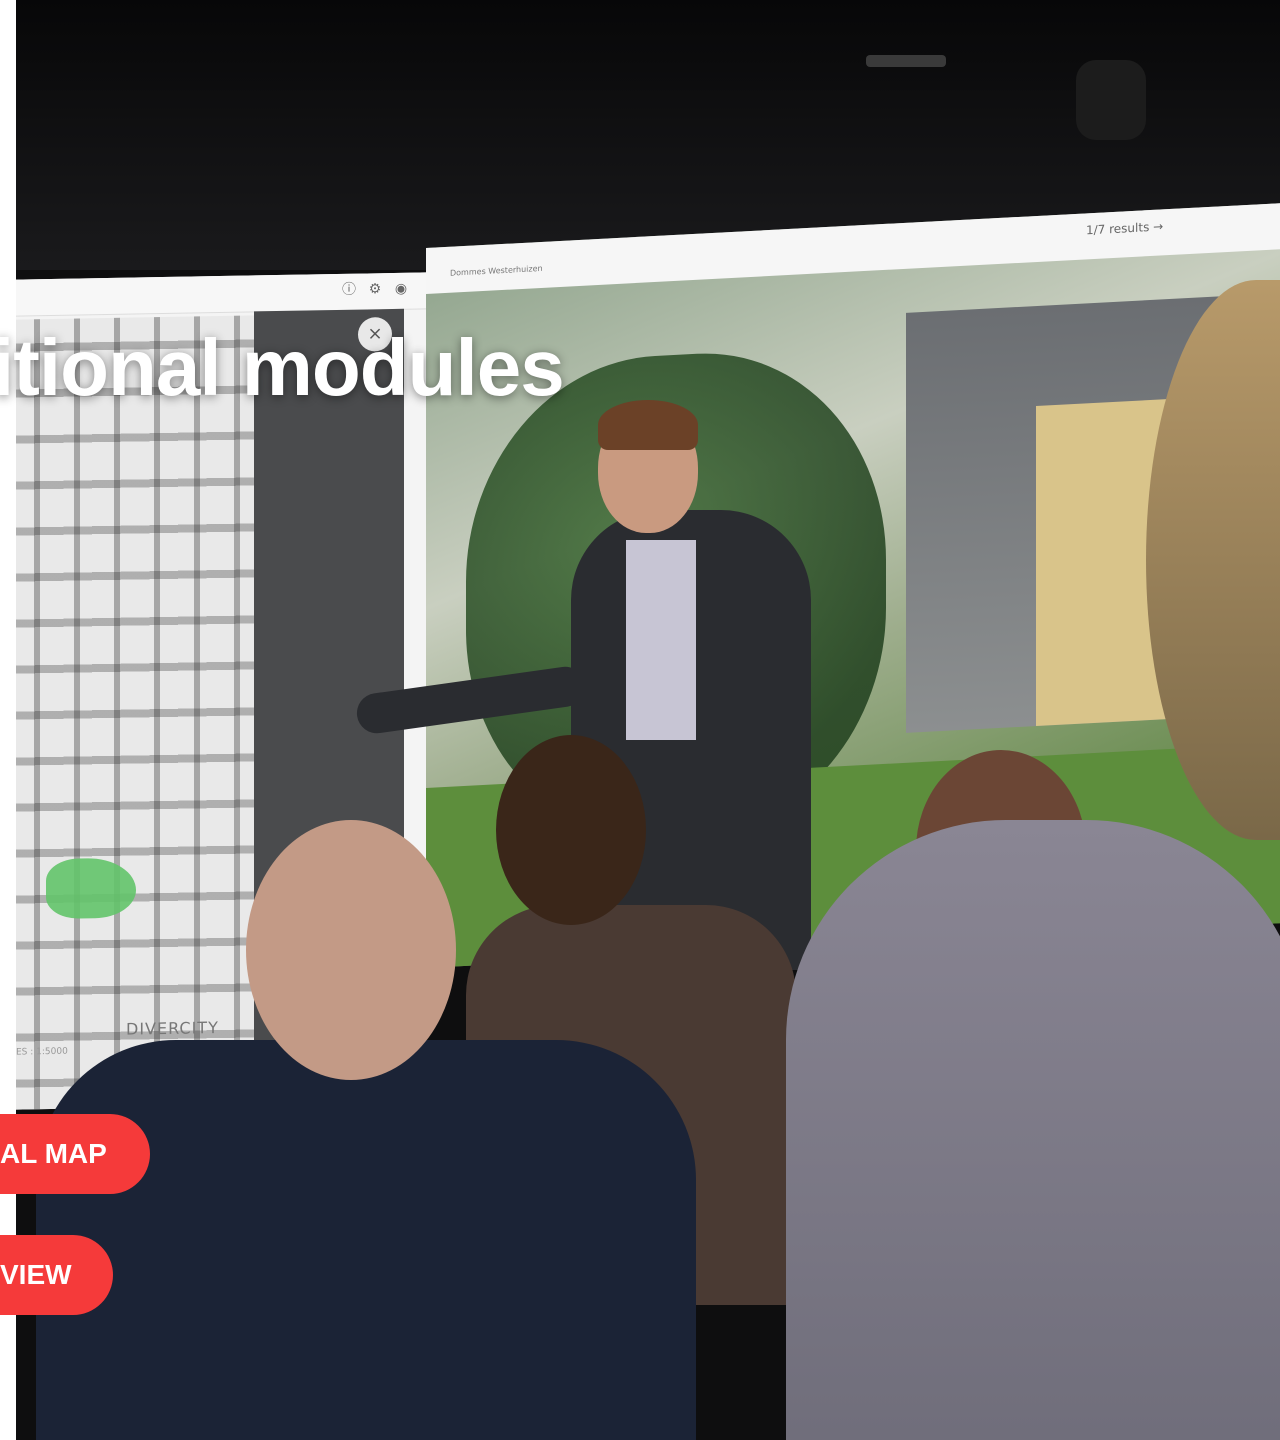 The image size is (1280, 1440). Describe the element at coordinates (648, 425) in the screenshot. I see `presenter-hair` at that location.